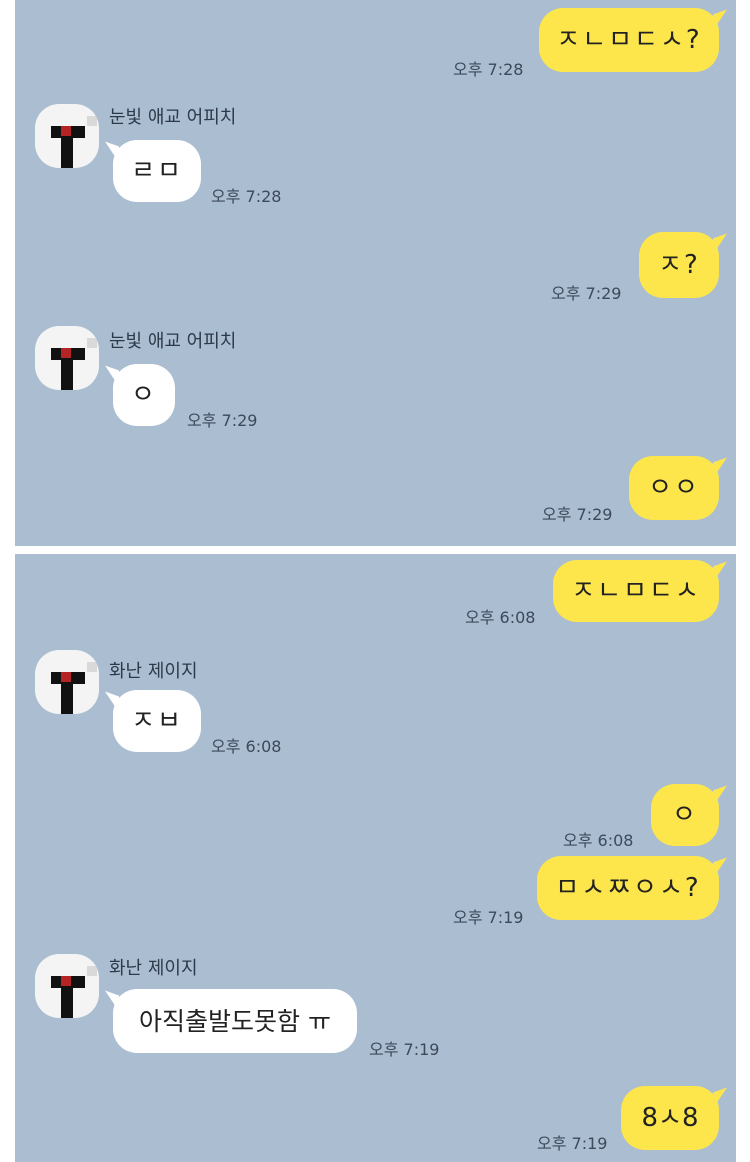 The width and height of the screenshot is (750, 1162). Describe the element at coordinates (628, 888) in the screenshot. I see `message-bubble: ㅁㅅㅉㅇㅅ?` at that location.